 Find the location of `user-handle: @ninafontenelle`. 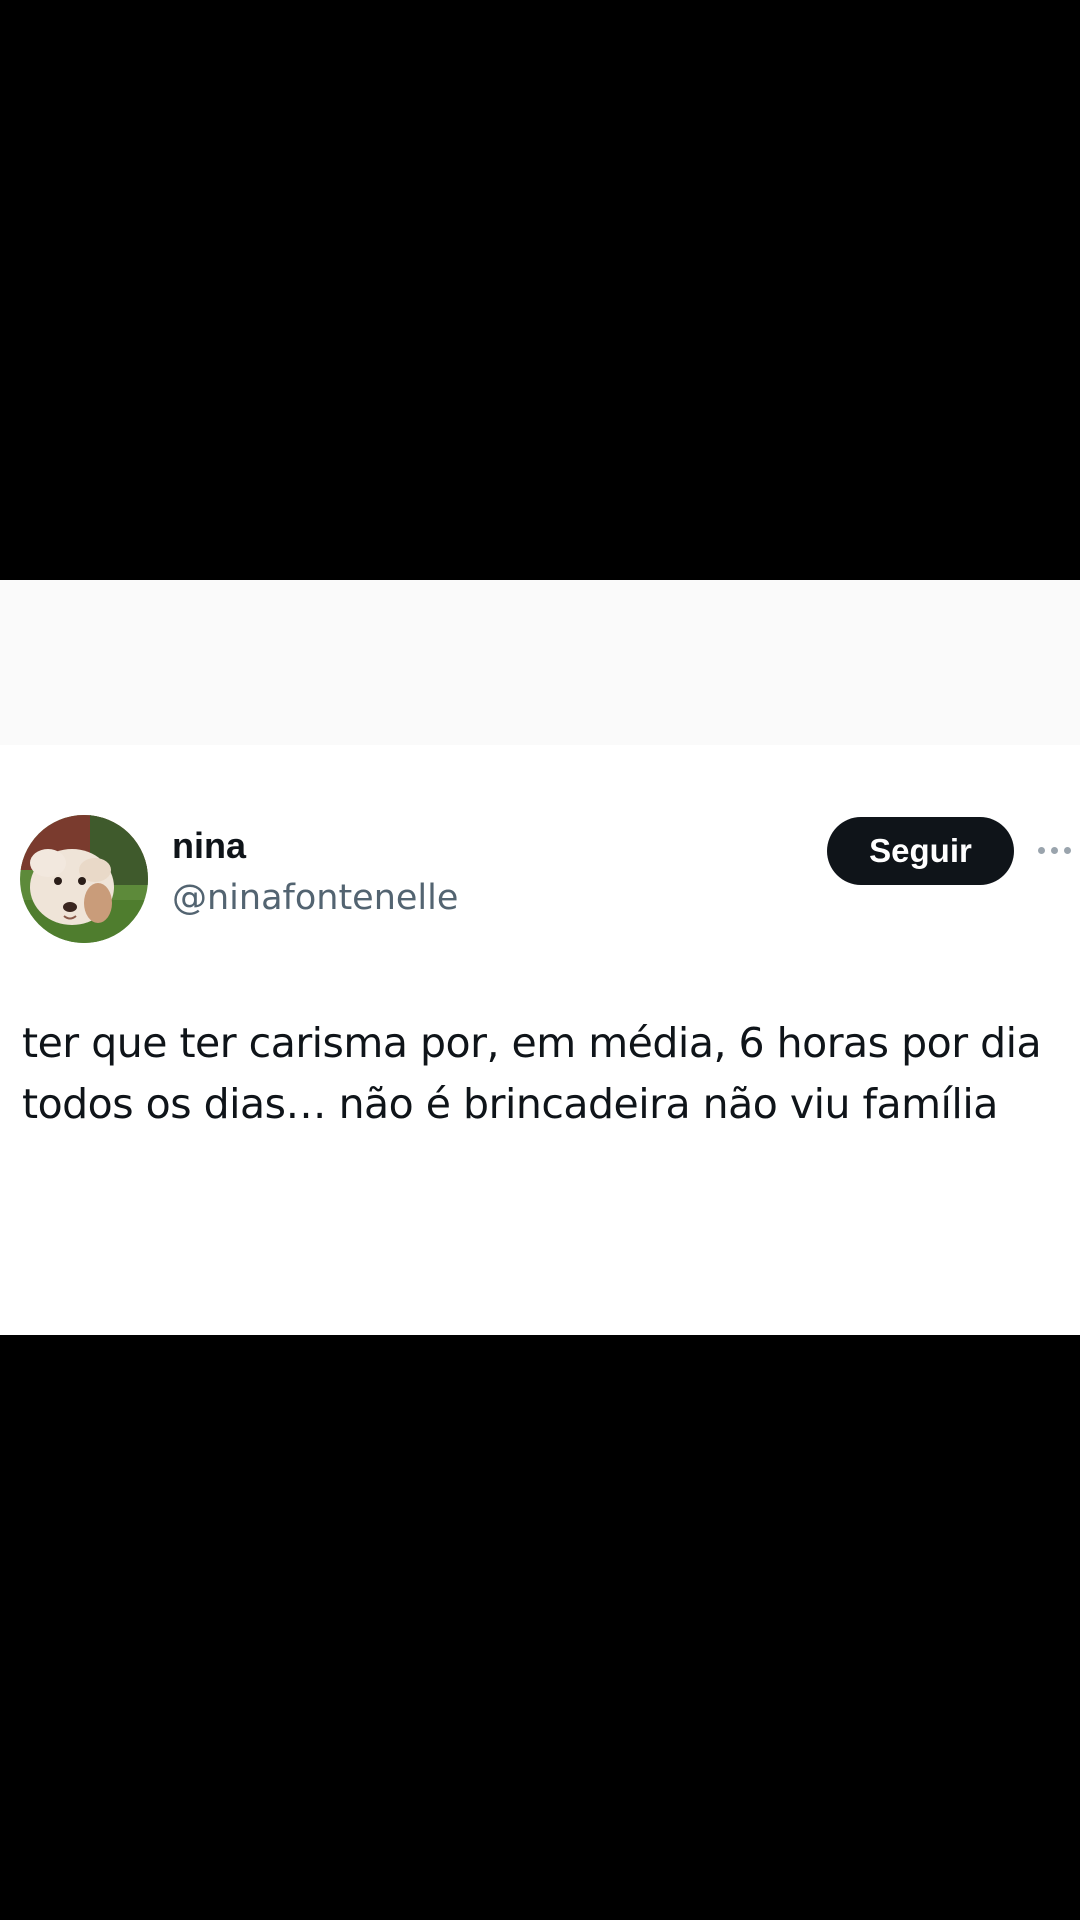

user-handle: @ninafontenelle is located at coordinates (315, 898).